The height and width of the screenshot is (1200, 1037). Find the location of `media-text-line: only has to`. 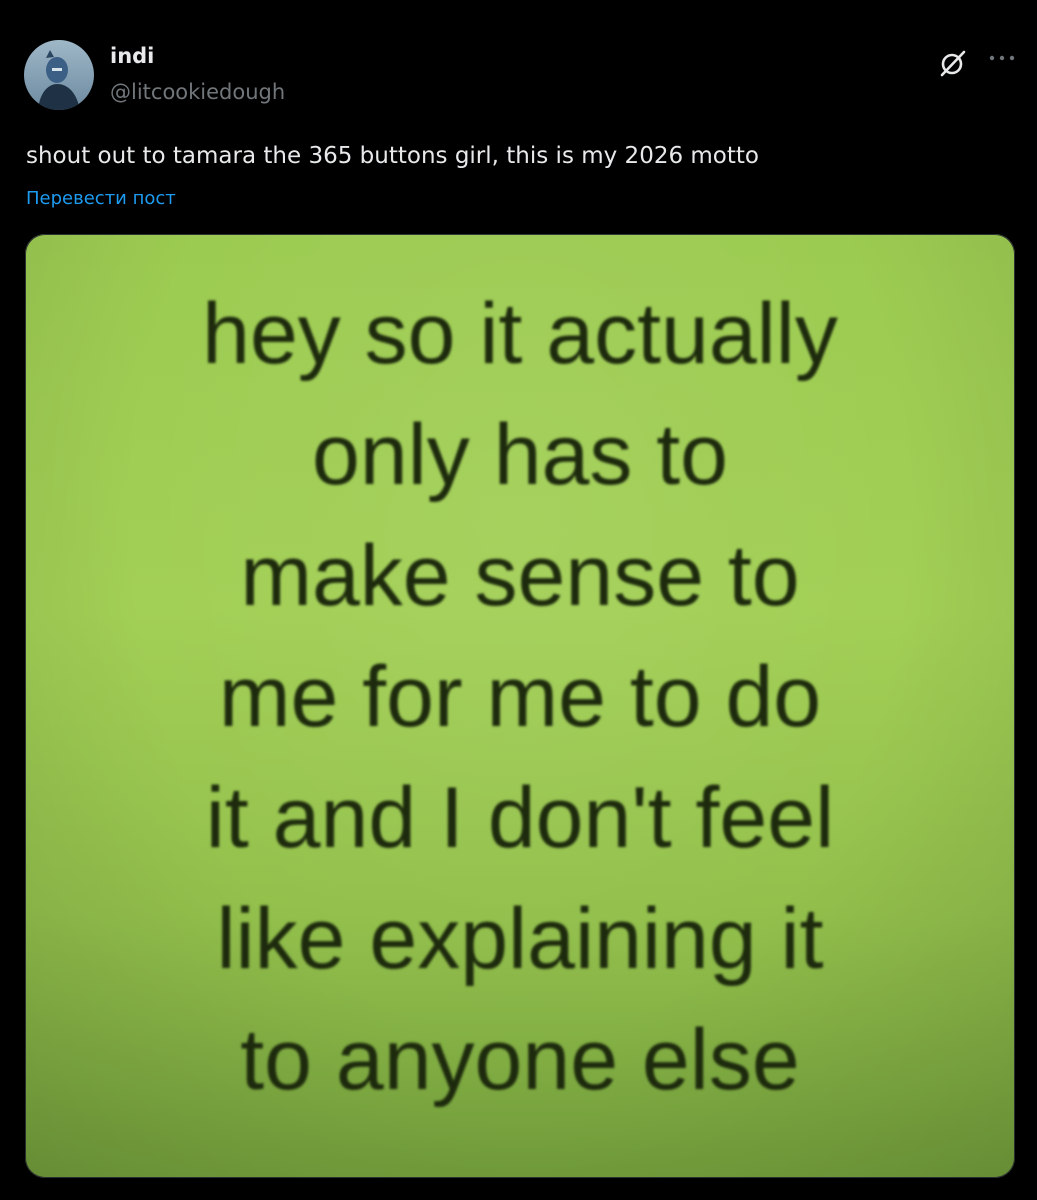

media-text-line: only has to is located at coordinates (520, 455).